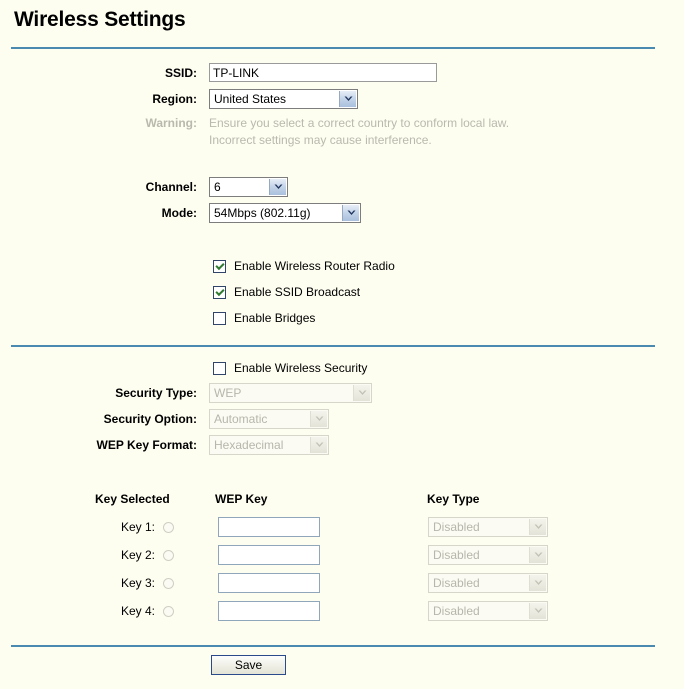 The width and height of the screenshot is (684, 689). I want to click on mode-select: 54Mbps (802.11g), so click(285, 213).